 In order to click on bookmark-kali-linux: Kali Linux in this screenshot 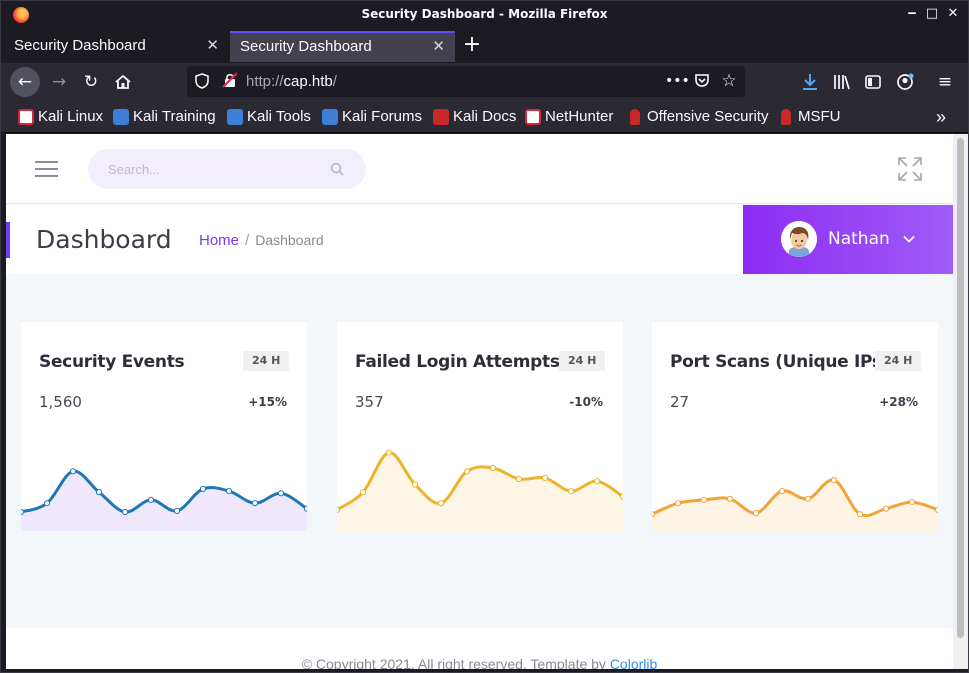, I will do `click(60, 117)`.